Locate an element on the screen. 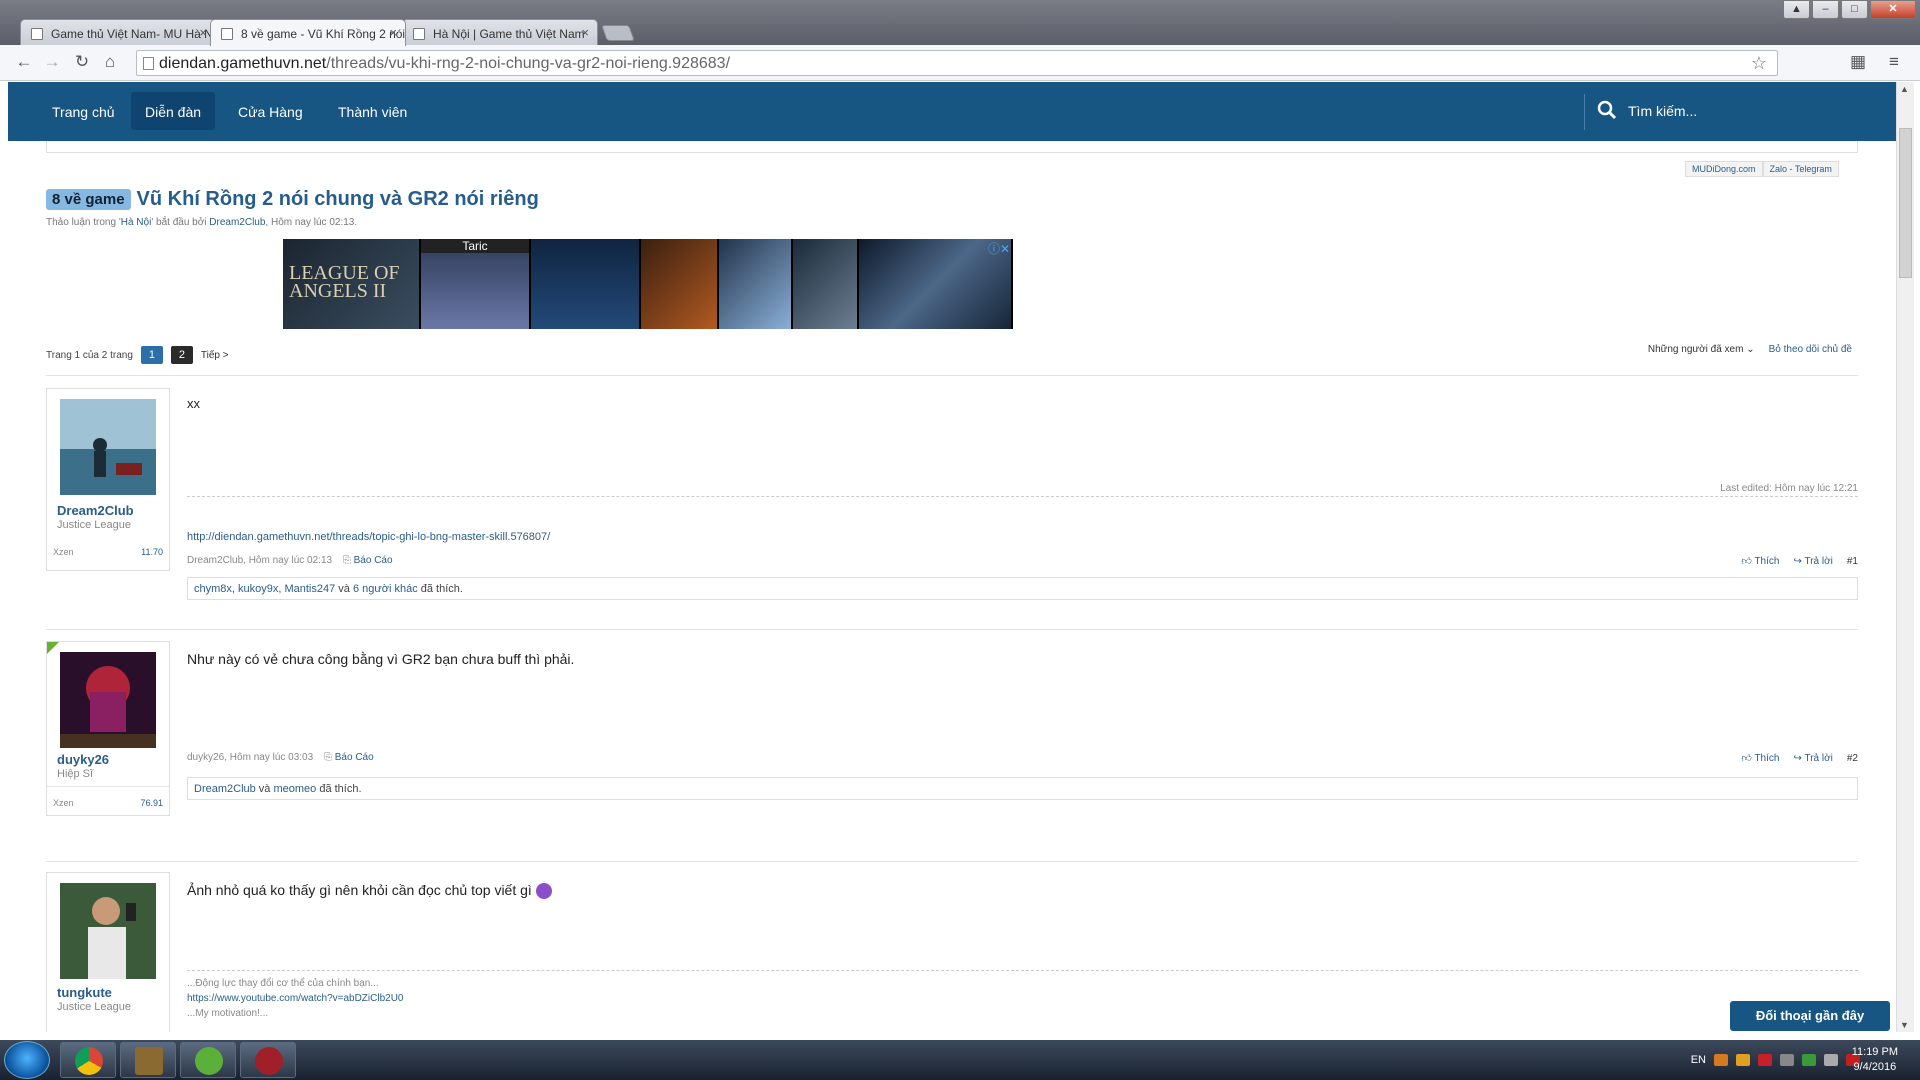 This screenshot has width=1920, height=1080. post-number: #1 is located at coordinates (1852, 561).